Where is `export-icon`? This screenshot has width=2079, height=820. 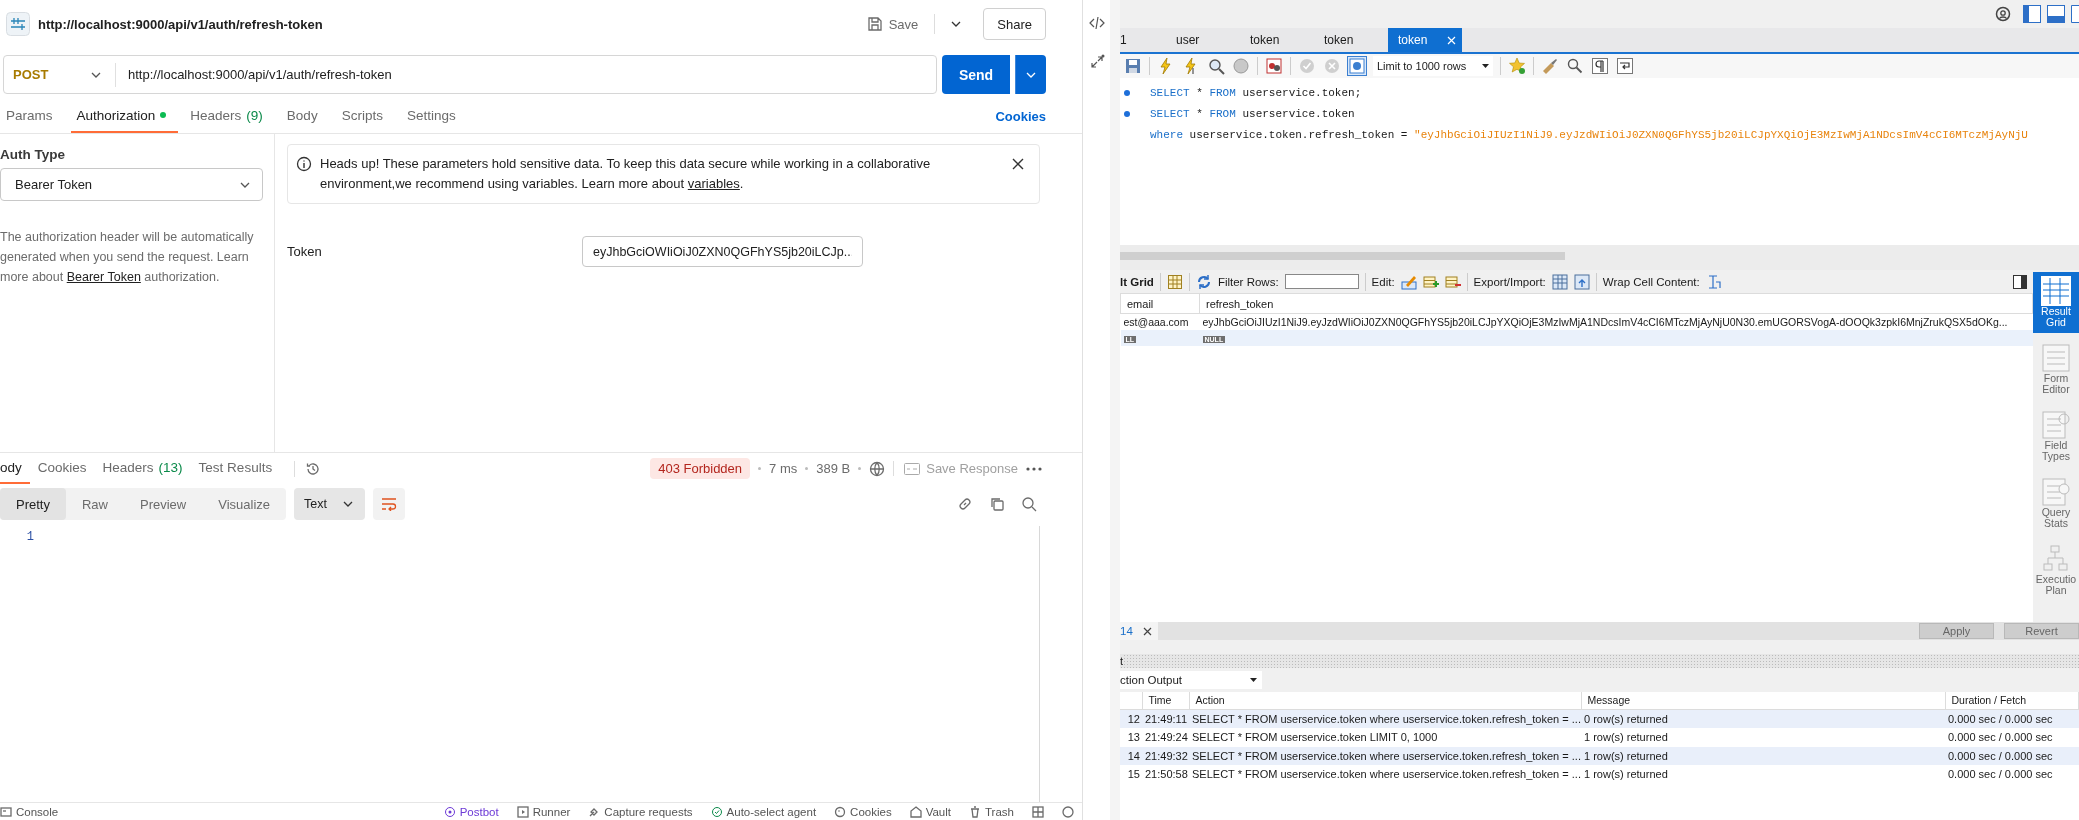
export-icon is located at coordinates (1559, 281).